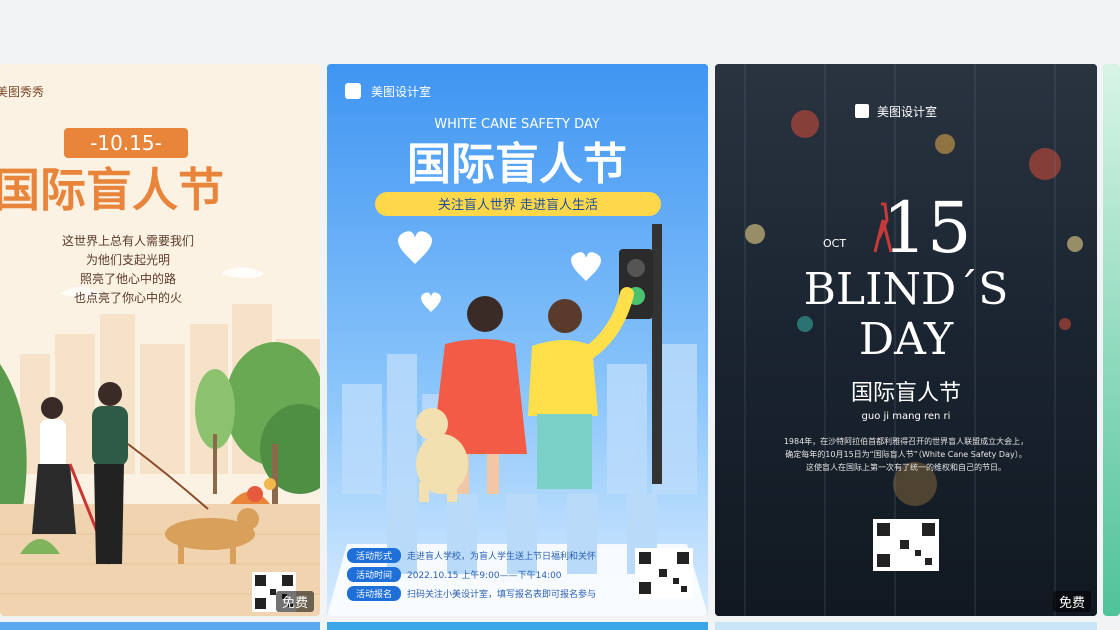 The image size is (1120, 630). Describe the element at coordinates (501, 556) in the screenshot. I see `info-value-1: 走进盲人学校，为盲人学生送上节日福利和关怀` at that location.